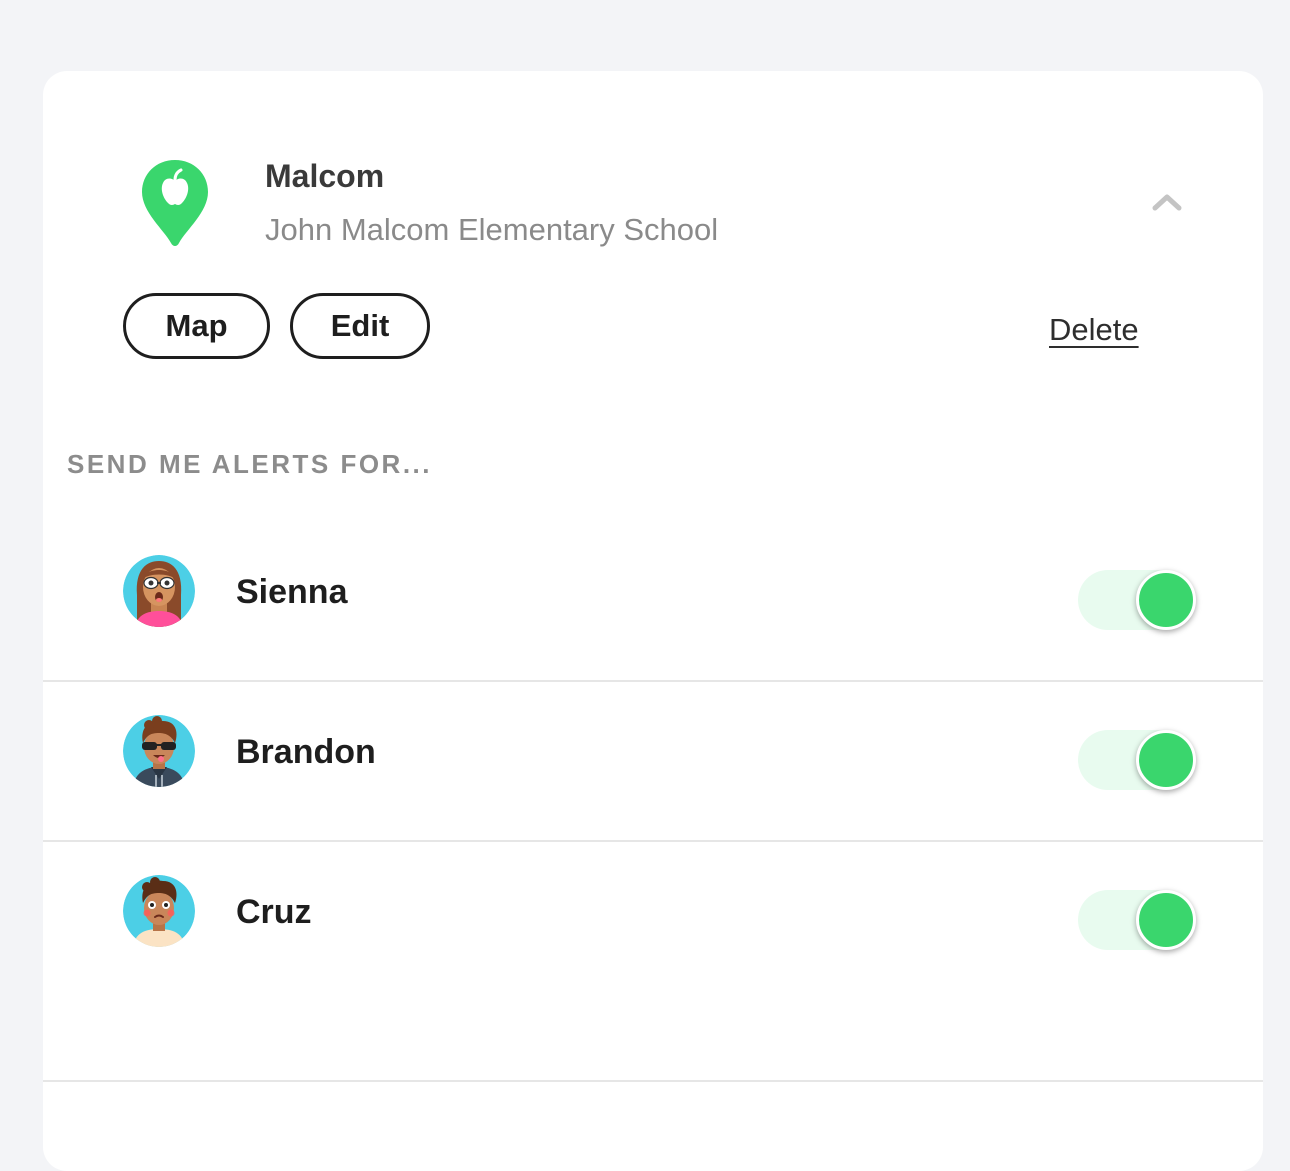  I want to click on alert-toggle-sienna, so click(1137, 600).